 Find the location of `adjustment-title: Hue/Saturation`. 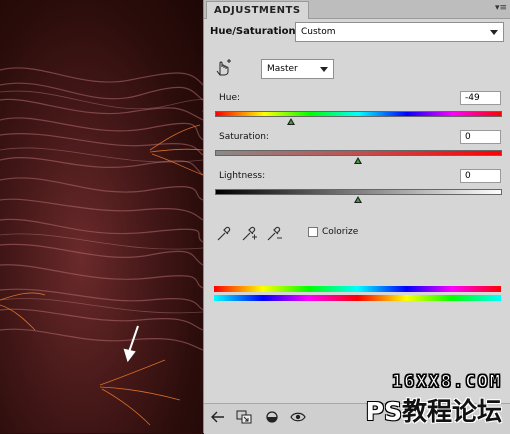

adjustment-title: Hue/Saturation is located at coordinates (253, 31).